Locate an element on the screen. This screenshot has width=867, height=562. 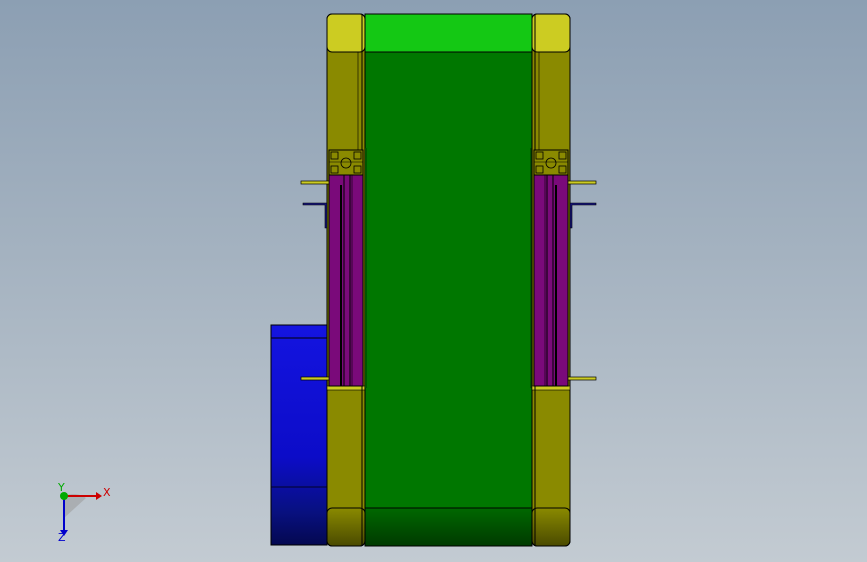
right-mounting-tab-upper is located at coordinates (582, 182).